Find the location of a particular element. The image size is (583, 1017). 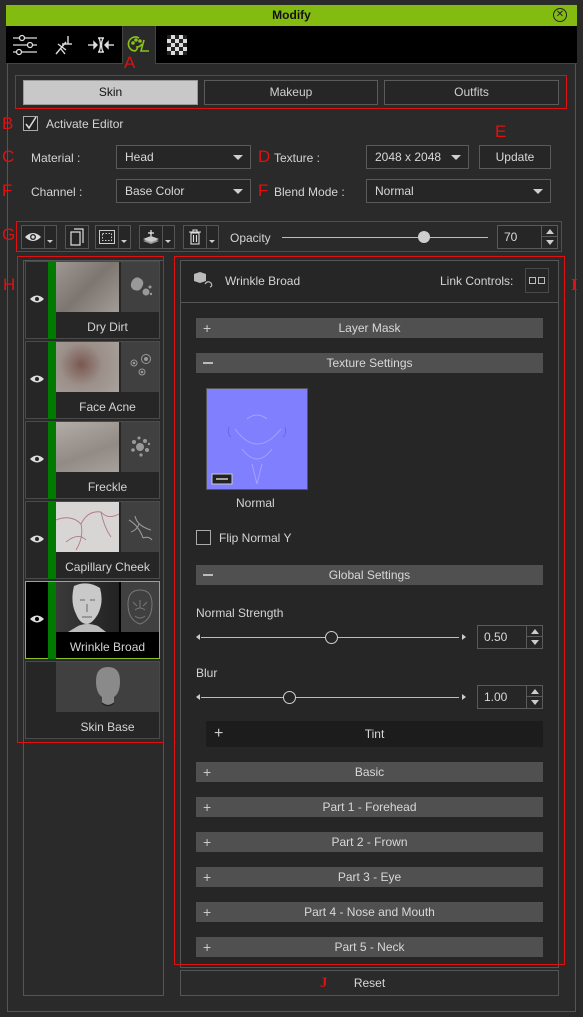

annotation-h: H is located at coordinates (9, 284).